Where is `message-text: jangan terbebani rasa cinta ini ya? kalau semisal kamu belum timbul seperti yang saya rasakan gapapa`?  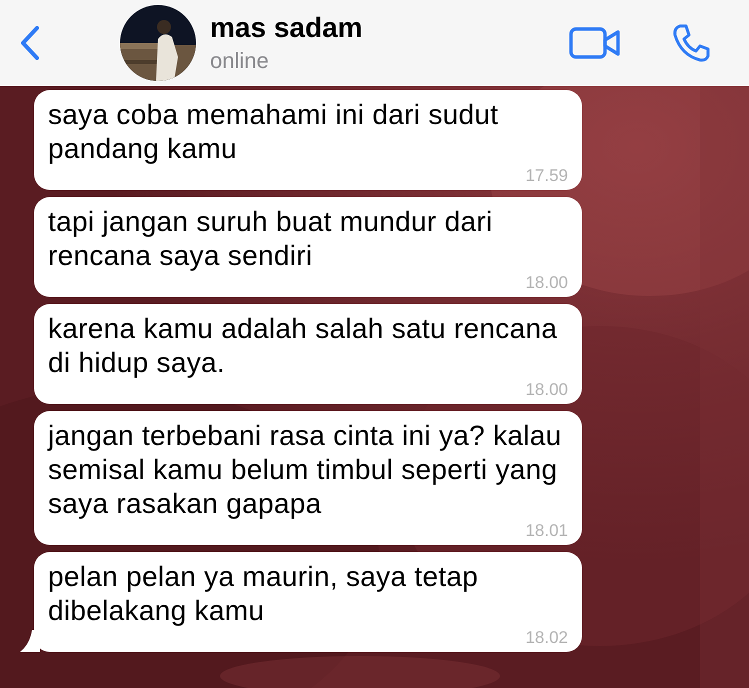
message-text: jangan terbebani rasa cinta ini ya? kalau semisal kamu belum timbul seperti yang saya rasakan gapapa is located at coordinates (305, 470).